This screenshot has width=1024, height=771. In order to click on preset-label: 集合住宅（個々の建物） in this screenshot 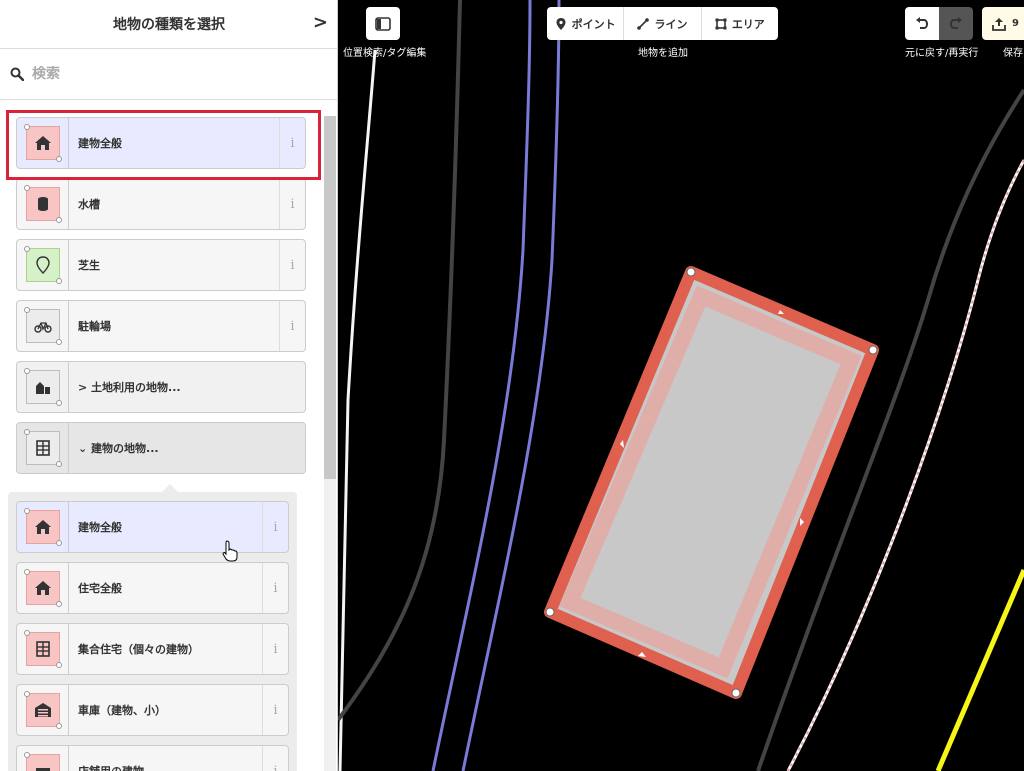, I will do `click(138, 649)`.